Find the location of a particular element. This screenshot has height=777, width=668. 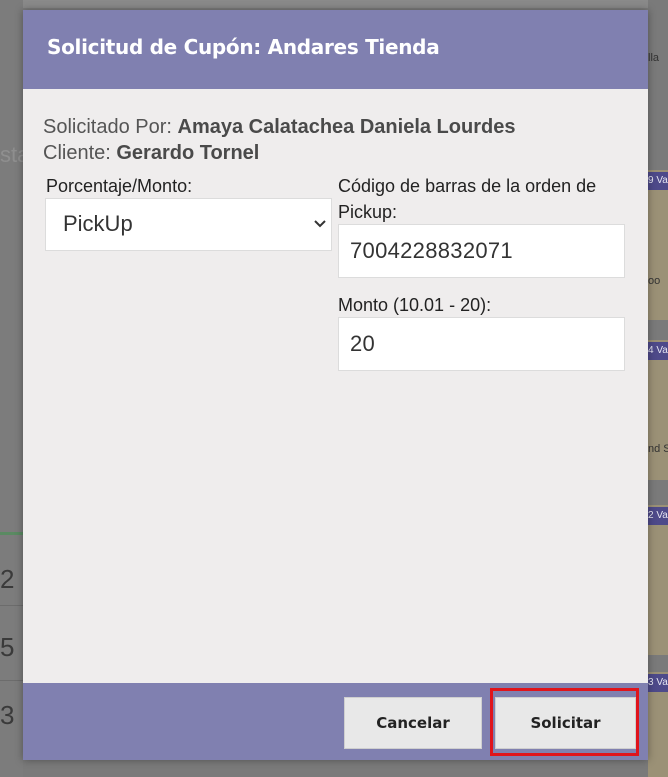

modal-footer: Cancelar Solicitar is located at coordinates (335, 721).